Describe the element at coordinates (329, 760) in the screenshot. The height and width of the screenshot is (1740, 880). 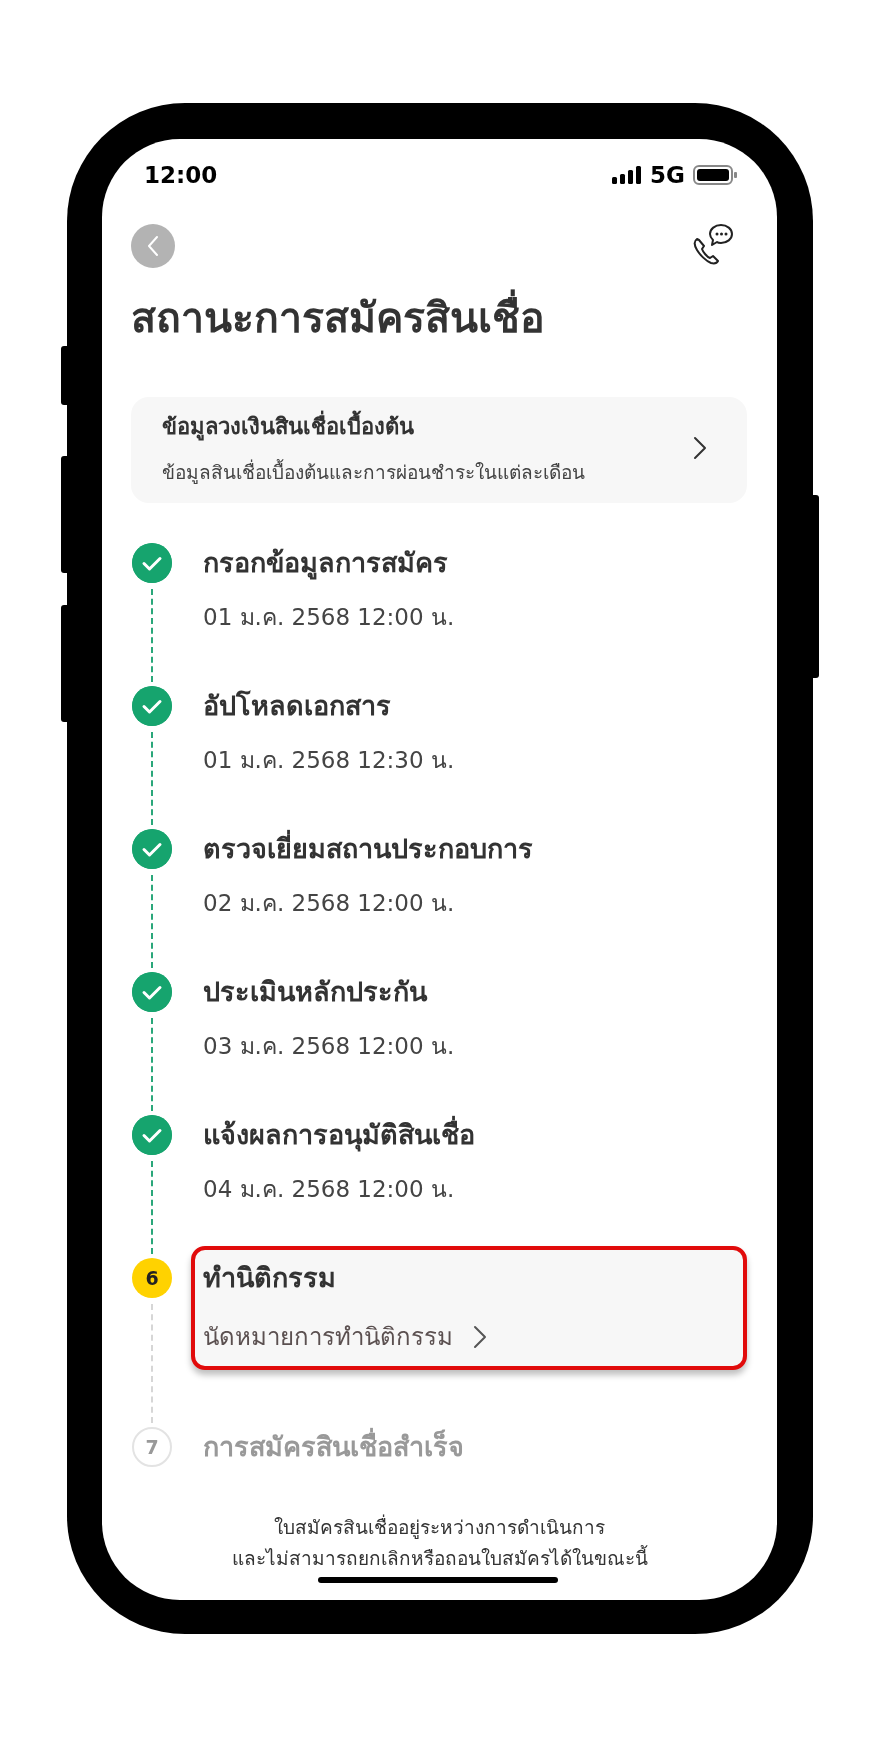
I see `step-date: 01 ม.ค. 2568 12:30 น.` at that location.